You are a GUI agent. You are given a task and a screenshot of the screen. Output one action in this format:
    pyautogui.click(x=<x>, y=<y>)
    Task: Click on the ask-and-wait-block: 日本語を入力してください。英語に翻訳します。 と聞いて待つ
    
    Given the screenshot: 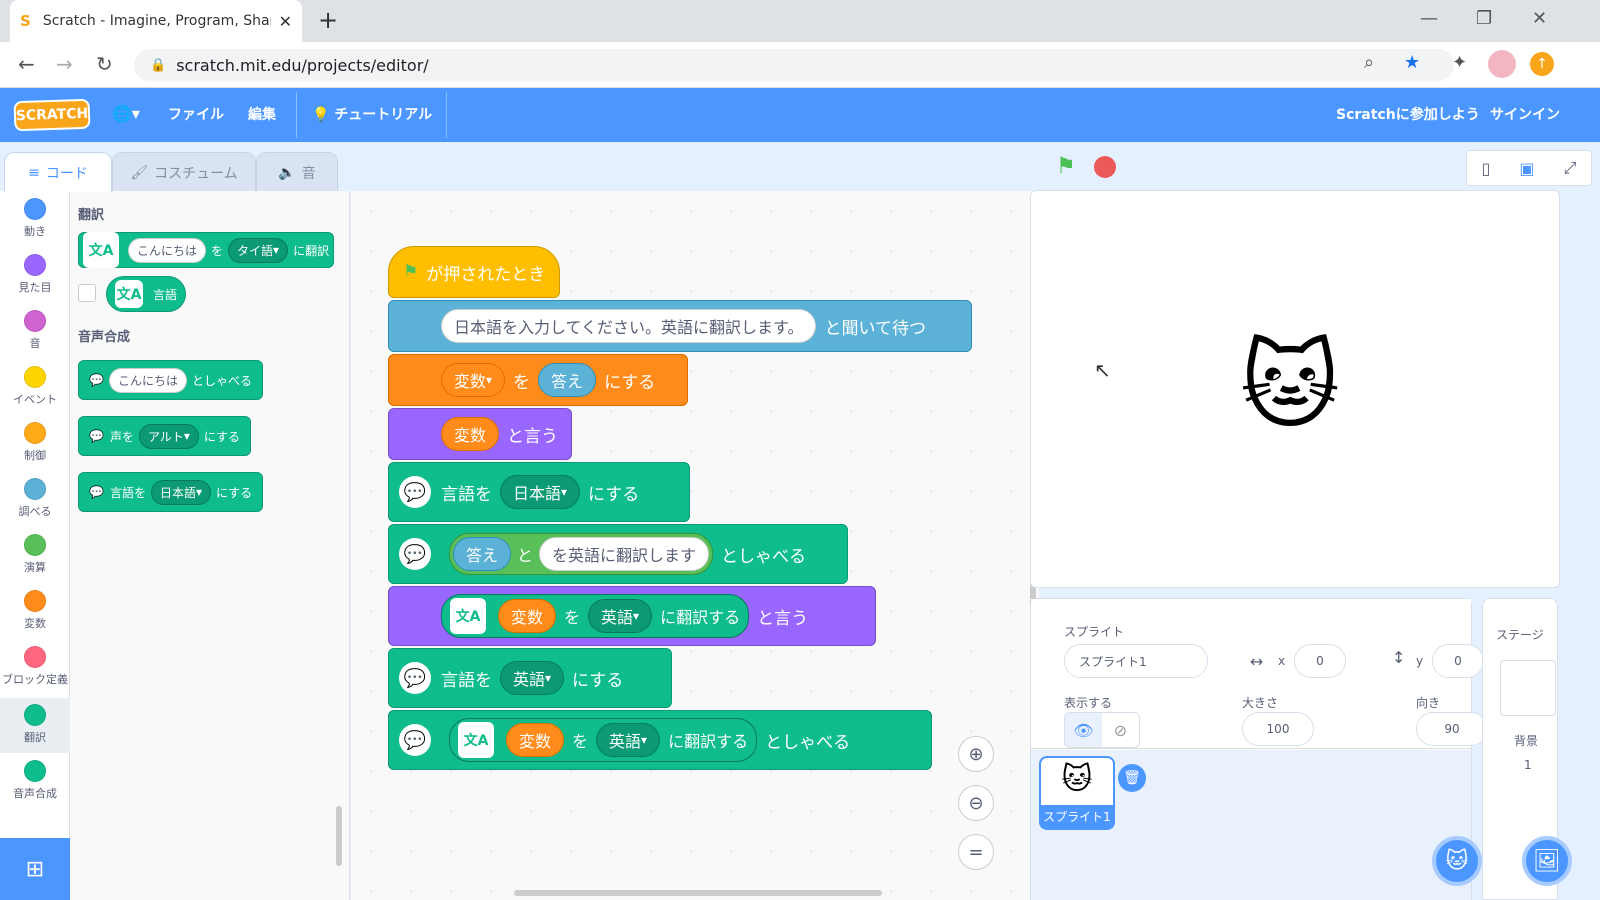 What is the action you would take?
    pyautogui.click(x=680, y=326)
    